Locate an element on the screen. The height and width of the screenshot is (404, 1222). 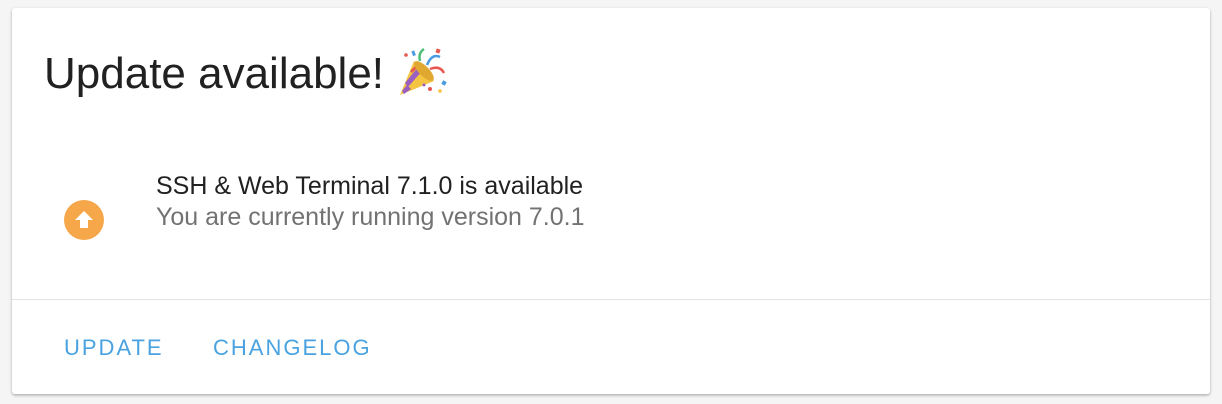
changelog-button: CHANGELOG is located at coordinates (292, 348).